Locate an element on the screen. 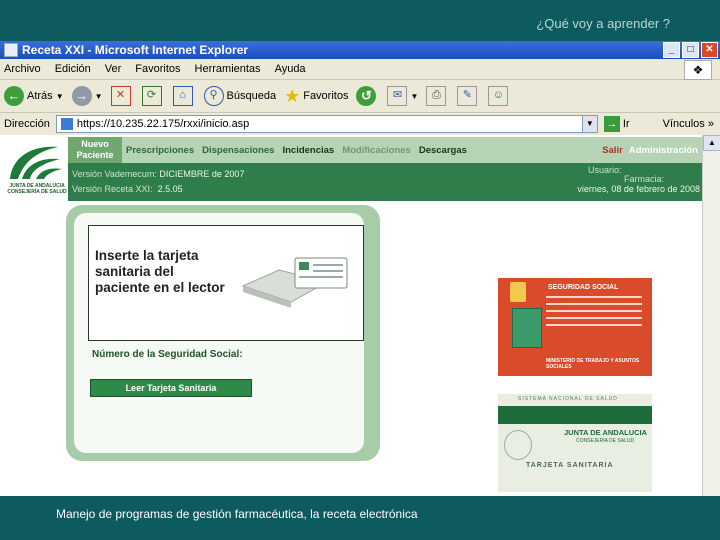 The image size is (720, 540). receta-label: Versión Receta XXI: is located at coordinates (112, 189).